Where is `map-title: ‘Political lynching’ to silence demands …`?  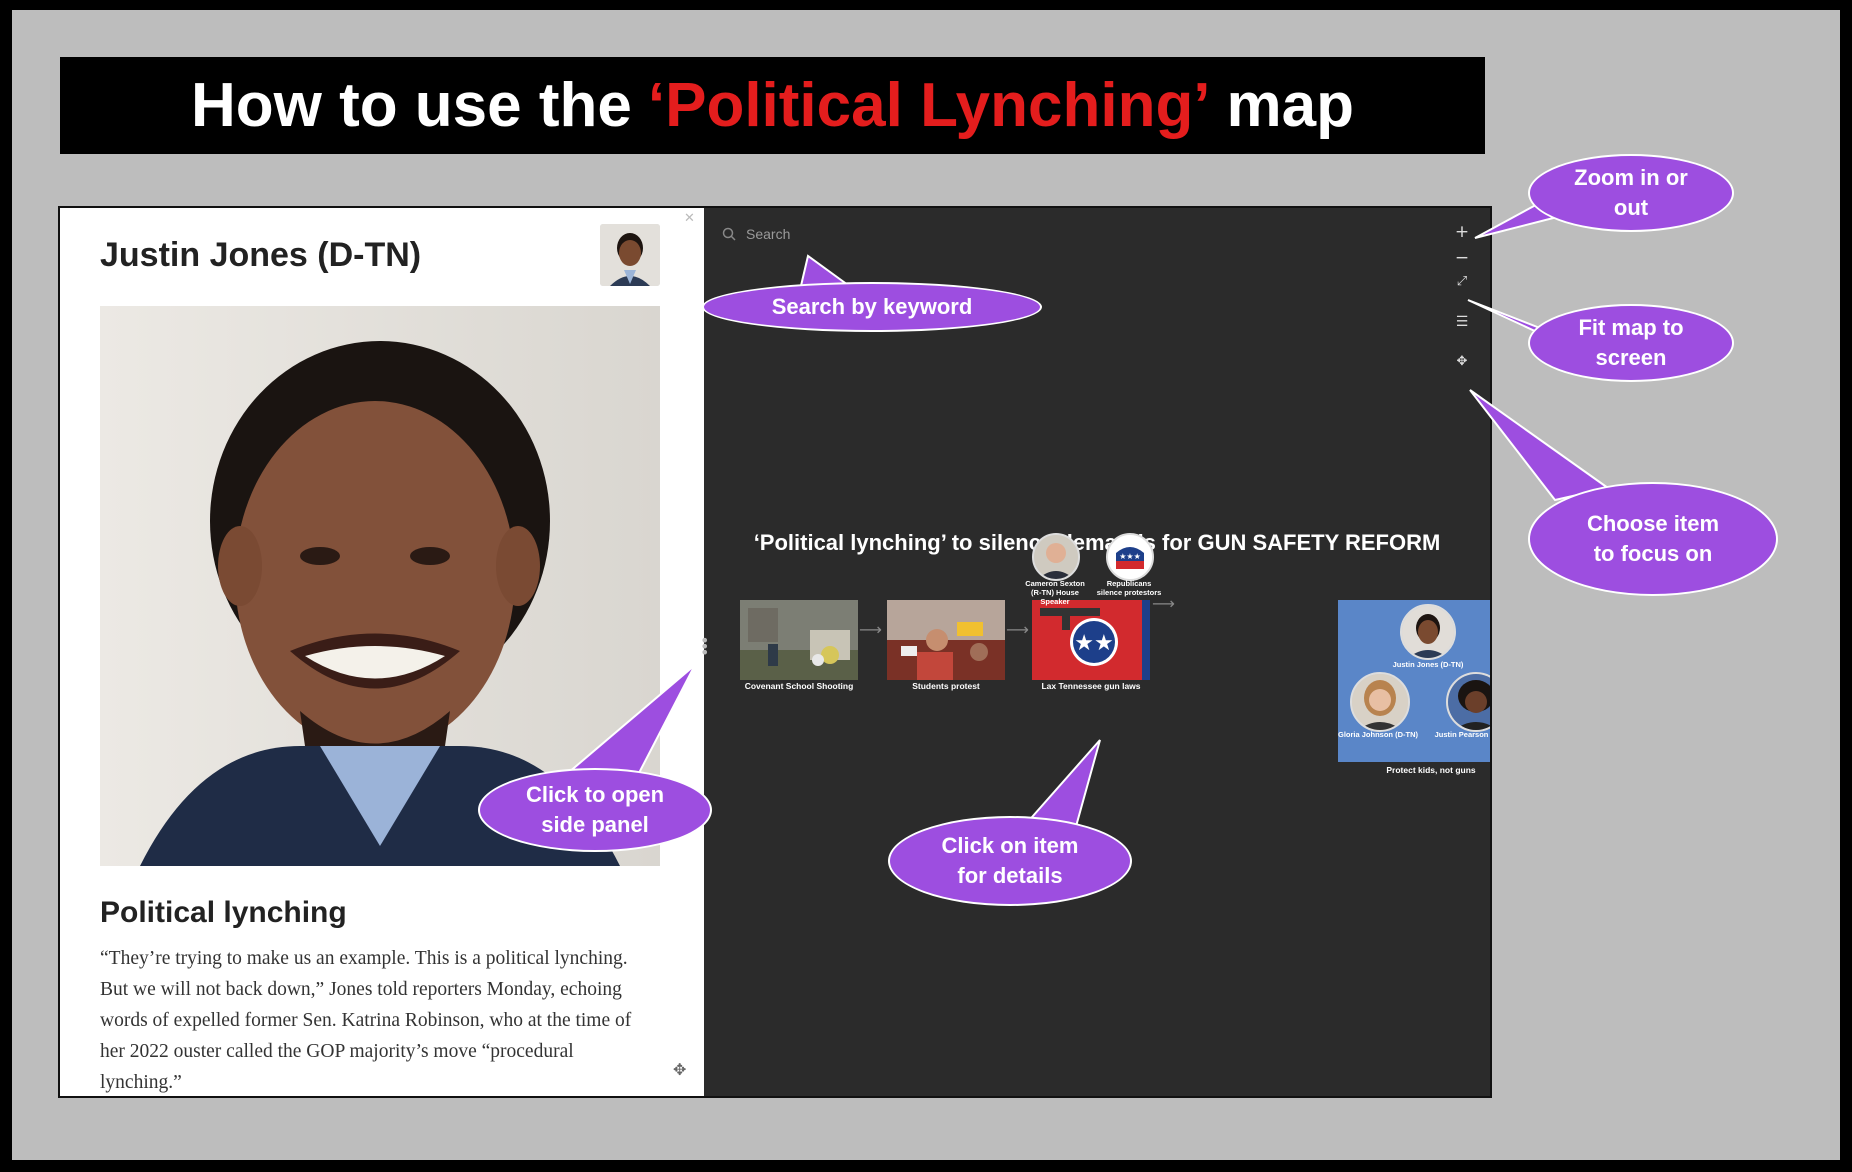
map-title: ‘Political lynching’ to silence demands … is located at coordinates (1097, 542).